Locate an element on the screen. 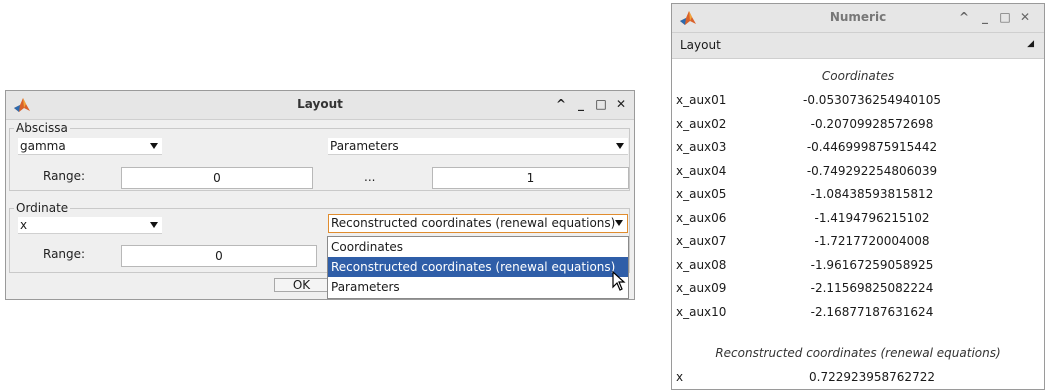 The height and width of the screenshot is (390, 1059). variable-value: -0.446999875915442 is located at coordinates (872, 147).